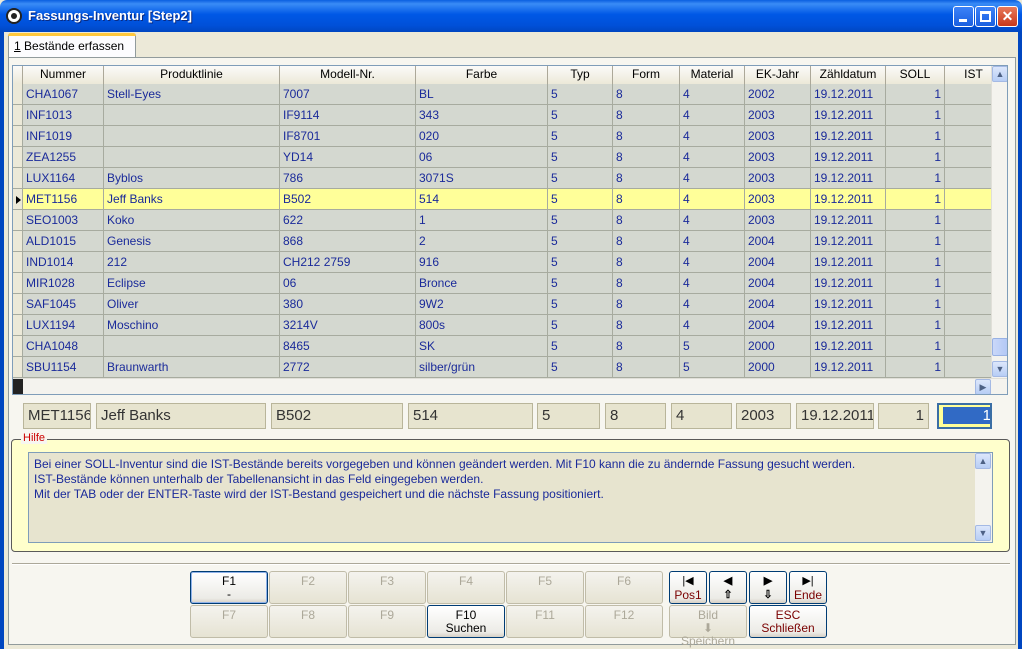 This screenshot has height=649, width=1022. What do you see at coordinates (835, 416) in the screenshot?
I see `edit-zaehldatum: 19.12.2011` at bounding box center [835, 416].